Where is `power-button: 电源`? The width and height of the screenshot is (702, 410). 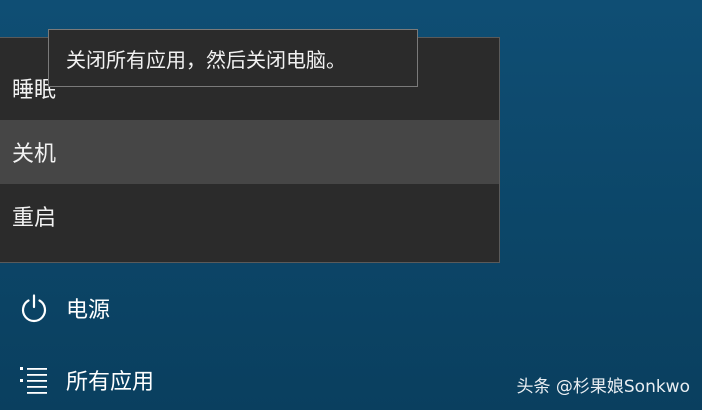 power-button: 电源 is located at coordinates (150, 308).